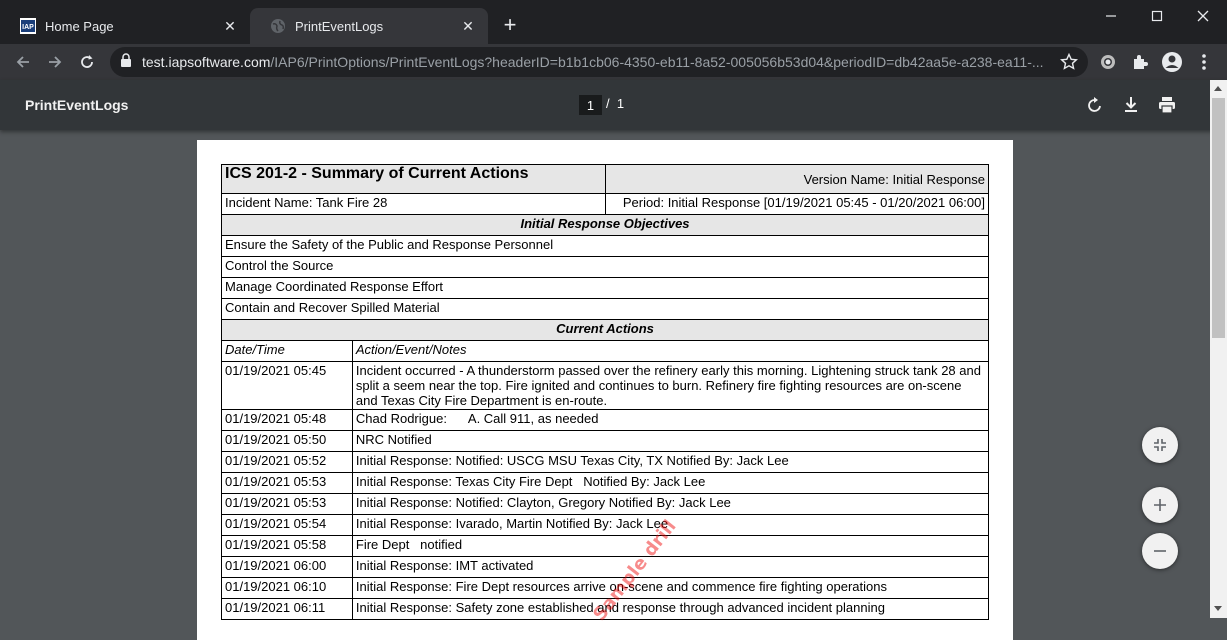  I want to click on page-count: / 1, so click(615, 103).